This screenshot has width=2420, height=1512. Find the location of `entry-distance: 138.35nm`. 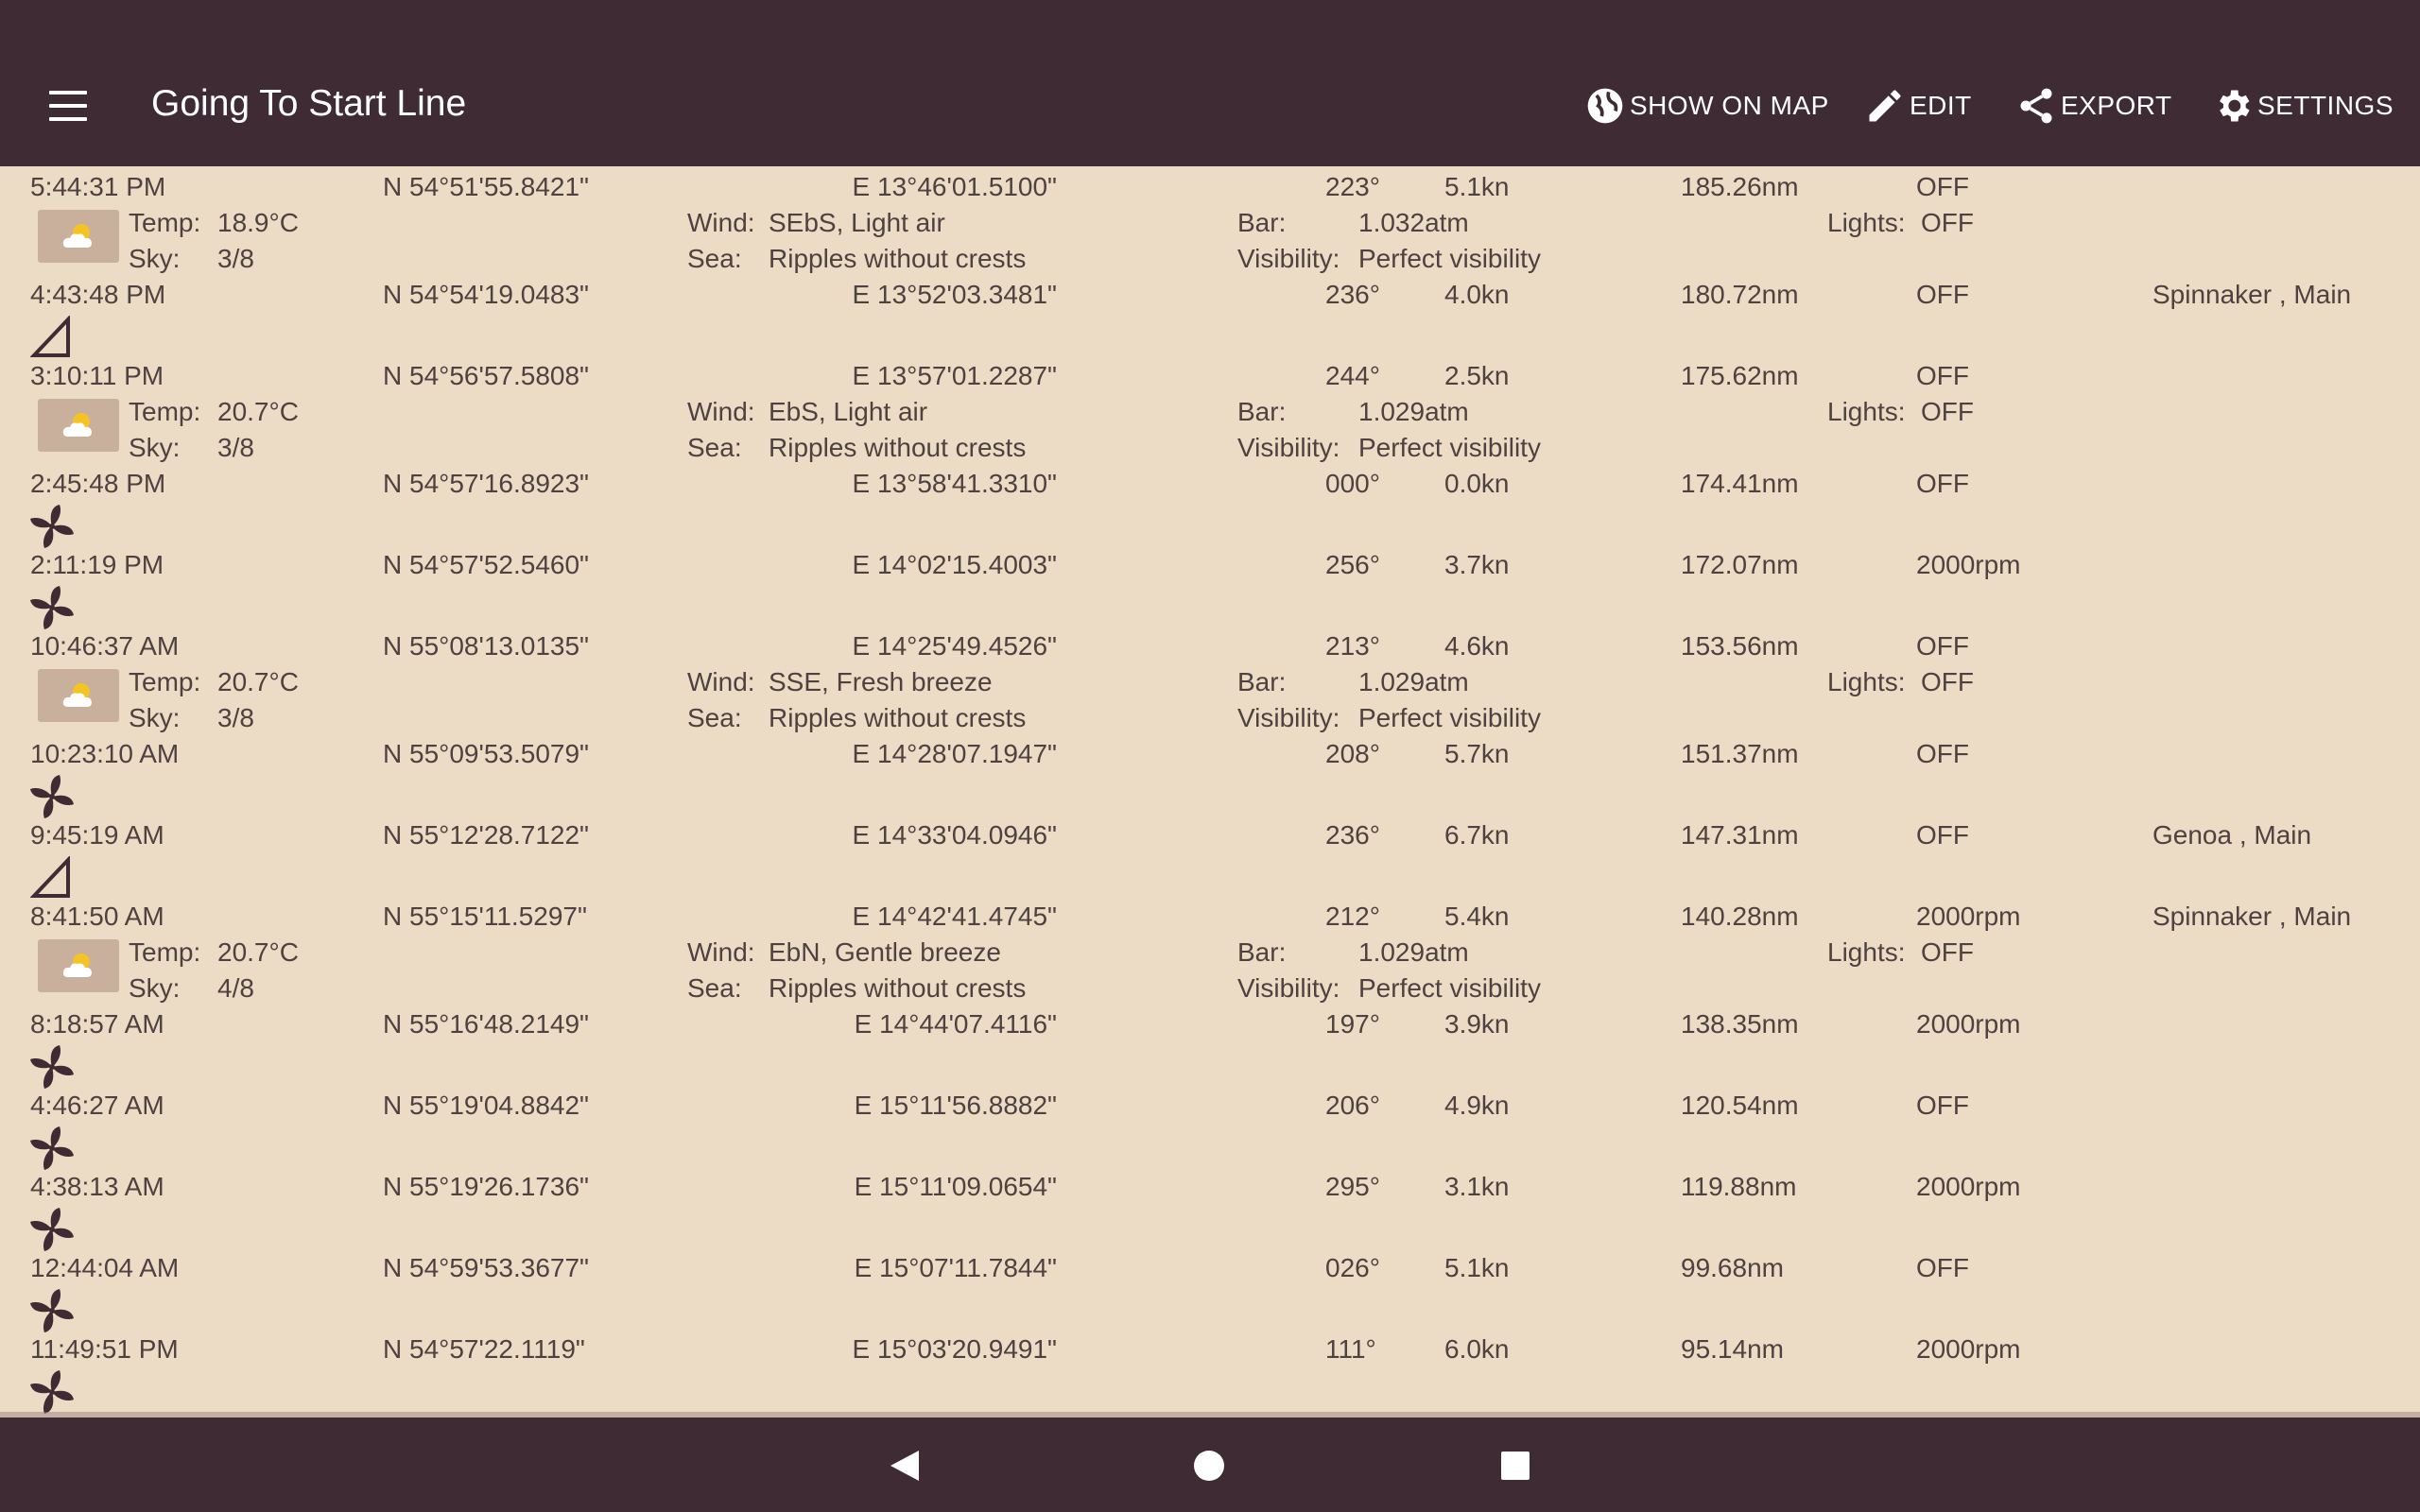

entry-distance: 138.35nm is located at coordinates (1740, 1024).